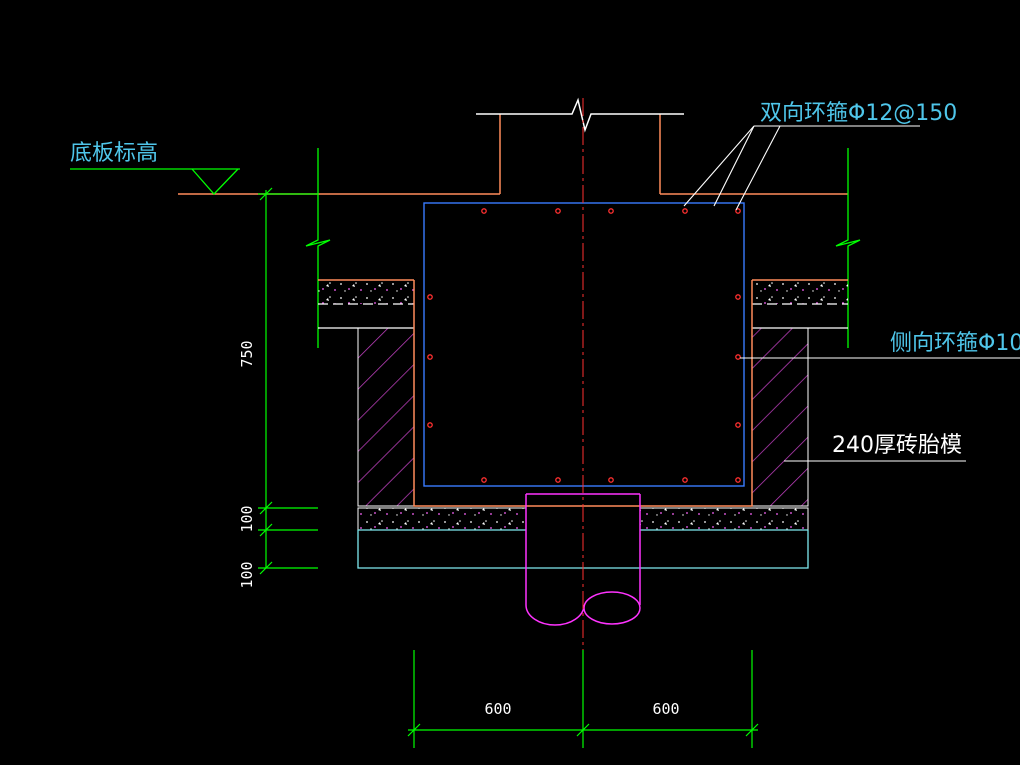  I want to click on two-way-stirrup-leader, so click(801, 168).